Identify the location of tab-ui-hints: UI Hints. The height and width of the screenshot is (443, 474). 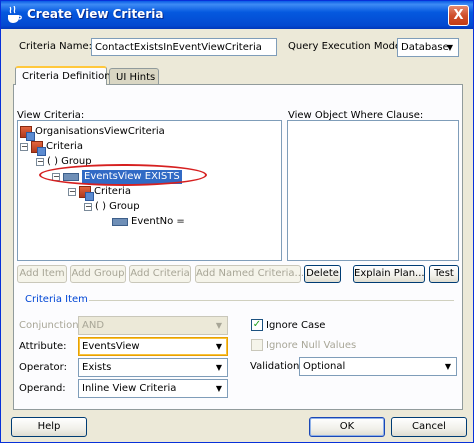
(134, 76).